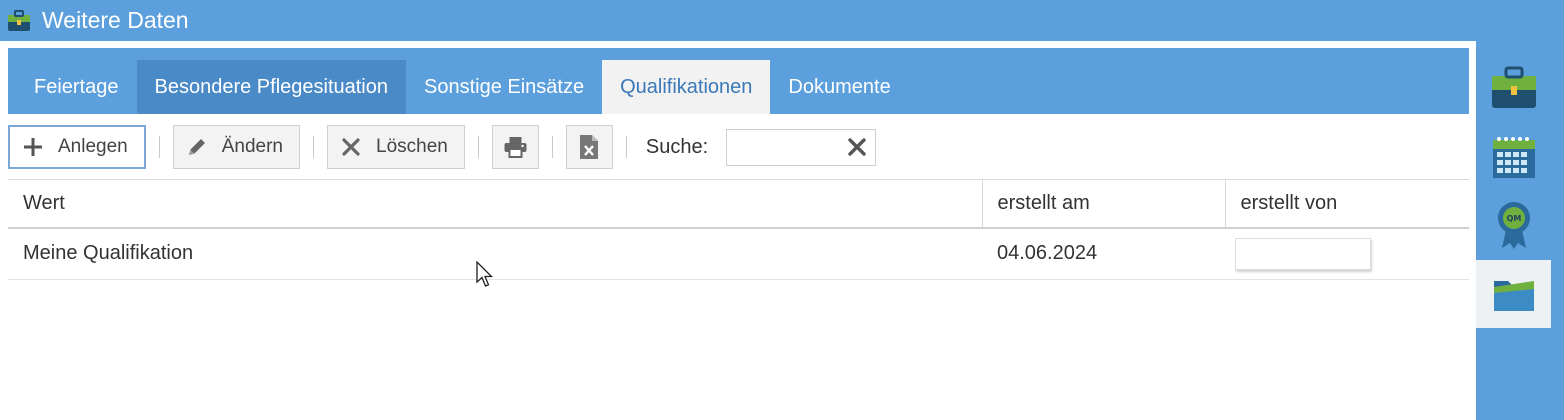 The height and width of the screenshot is (420, 1564). I want to click on right-sidebar: QM, so click(1520, 210).